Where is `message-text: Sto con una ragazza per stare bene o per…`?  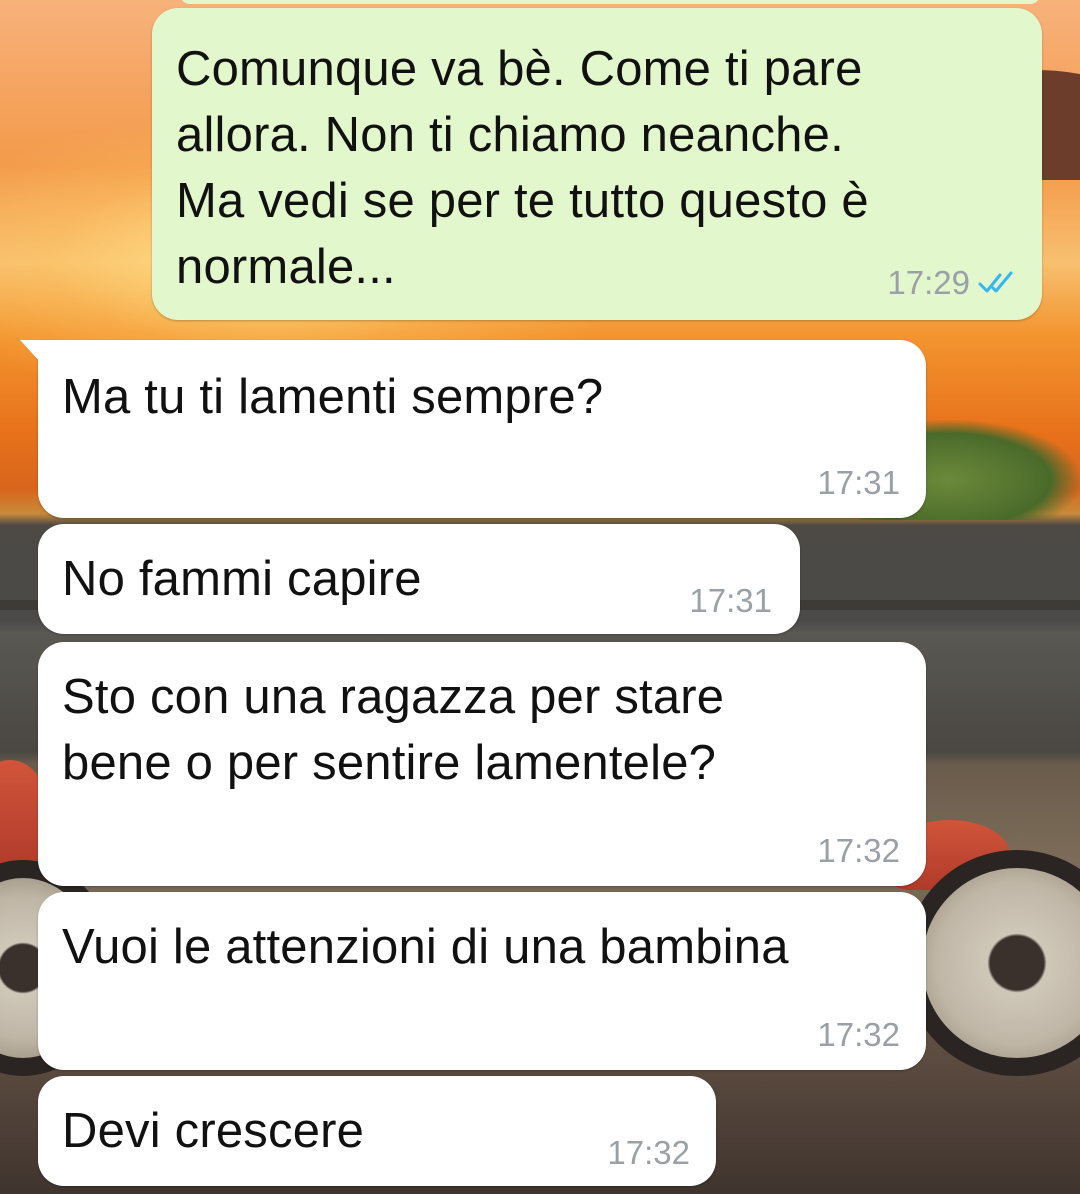
message-text: Sto con una ragazza per stare bene o per… is located at coordinates (393, 730).